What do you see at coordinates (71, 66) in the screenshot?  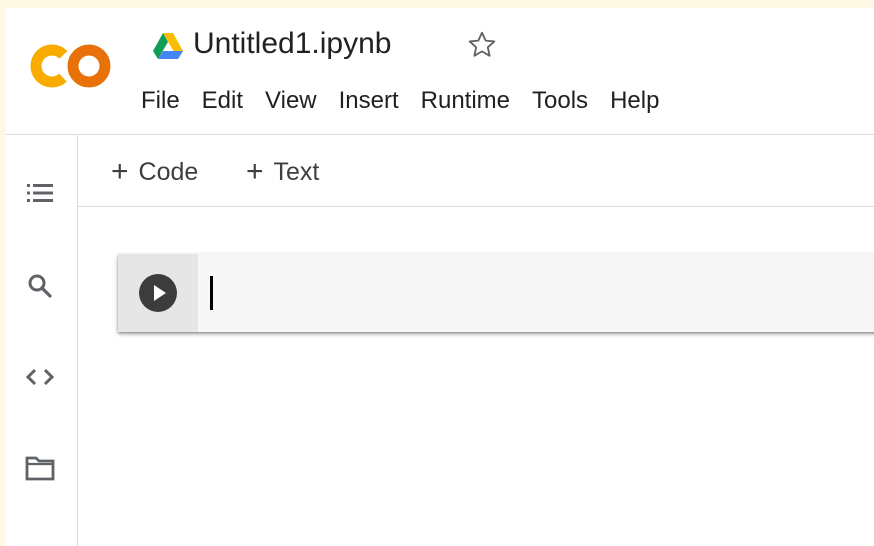 I see `colab-logo` at bounding box center [71, 66].